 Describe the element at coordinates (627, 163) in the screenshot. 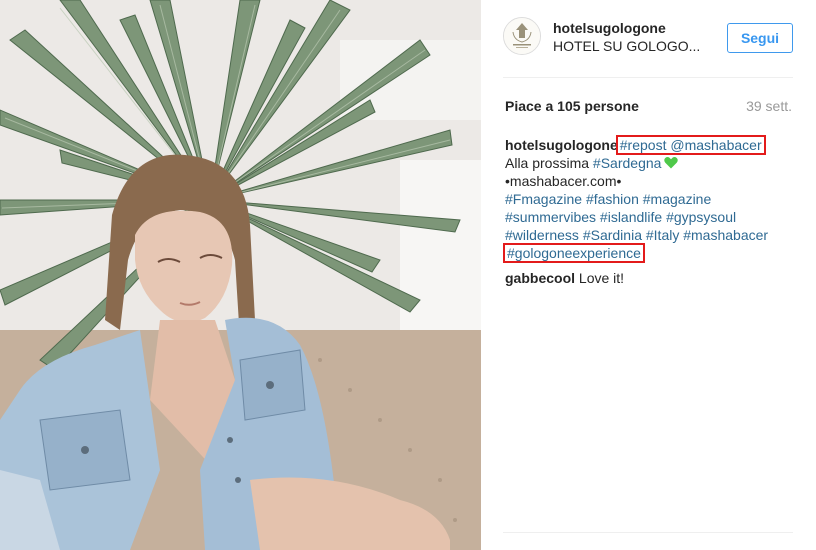

I see `hashtag-sardegna: #Sardegna` at that location.